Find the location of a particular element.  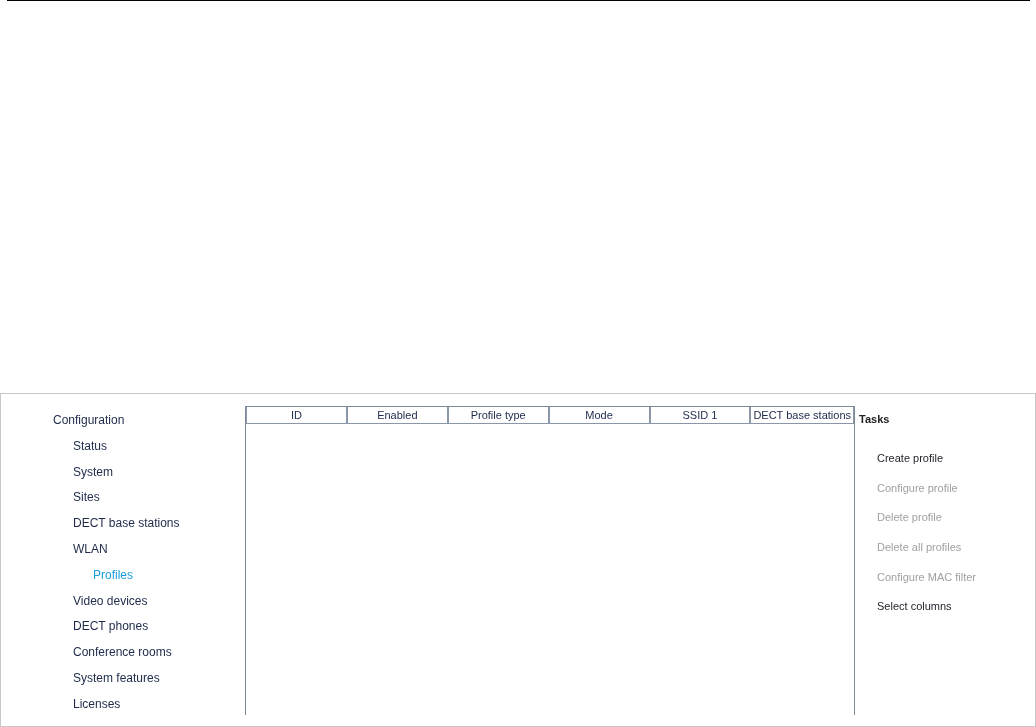

nav-item: Video devices is located at coordinates (123, 605).